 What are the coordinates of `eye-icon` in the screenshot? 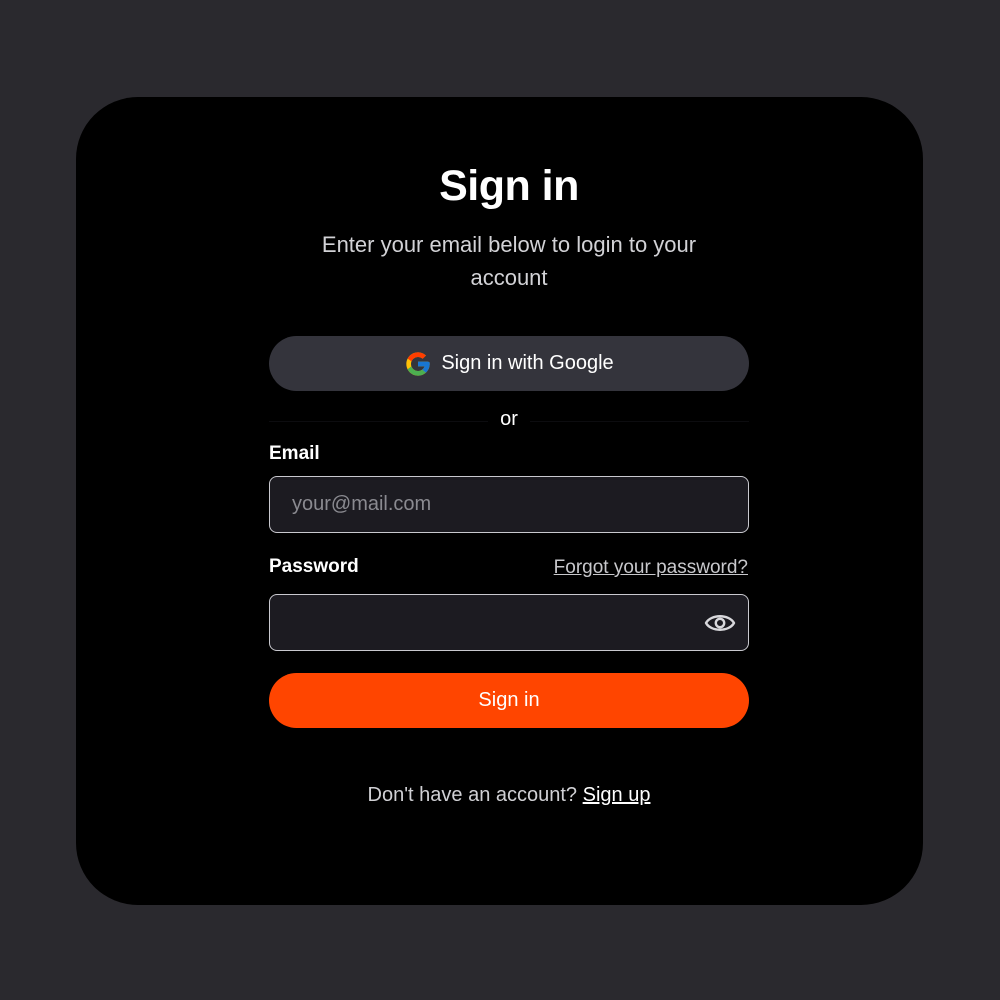 It's located at (720, 623).